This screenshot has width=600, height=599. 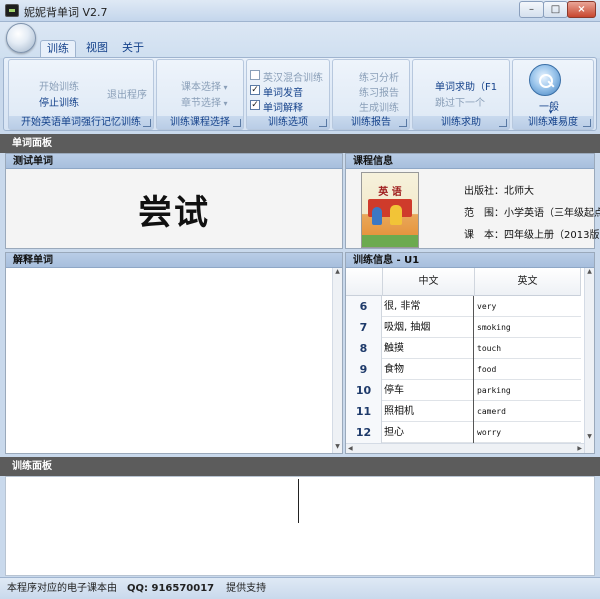 I want to click on word-panel-header: 单词面板, so click(x=300, y=143).